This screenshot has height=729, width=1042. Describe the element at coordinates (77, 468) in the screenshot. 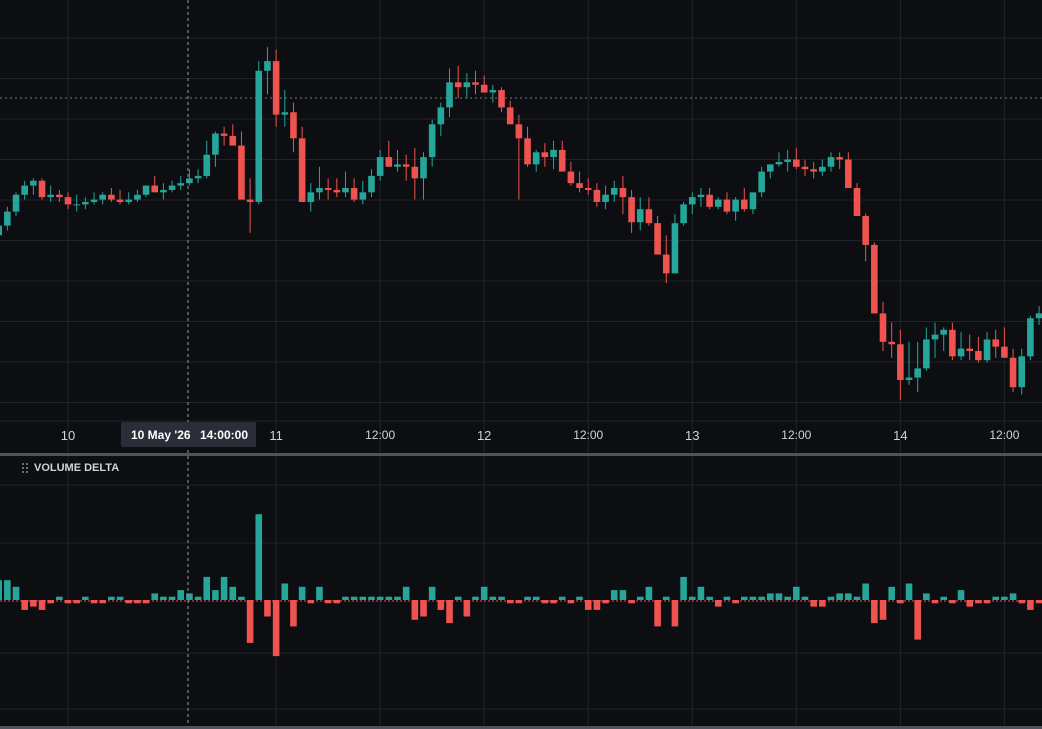

I see `indicator-label: VOLUME DELTA` at that location.